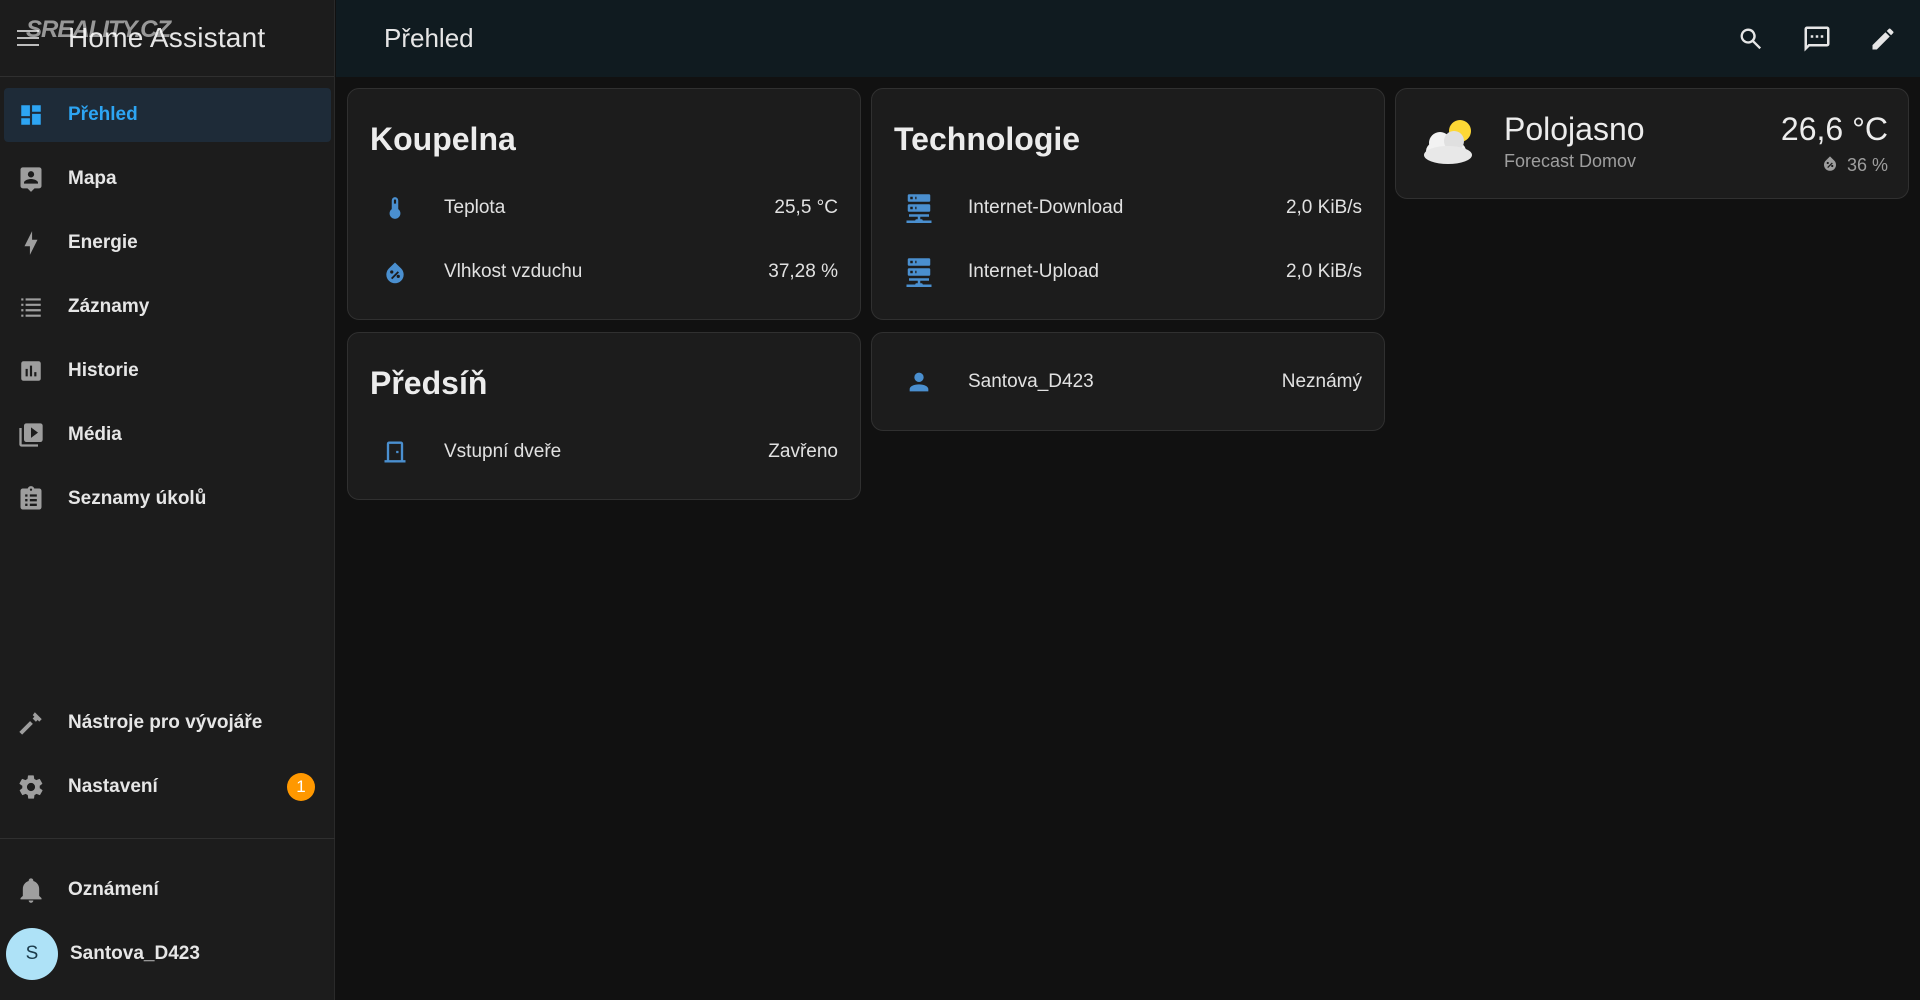  I want to click on gear-icon, so click(31, 787).